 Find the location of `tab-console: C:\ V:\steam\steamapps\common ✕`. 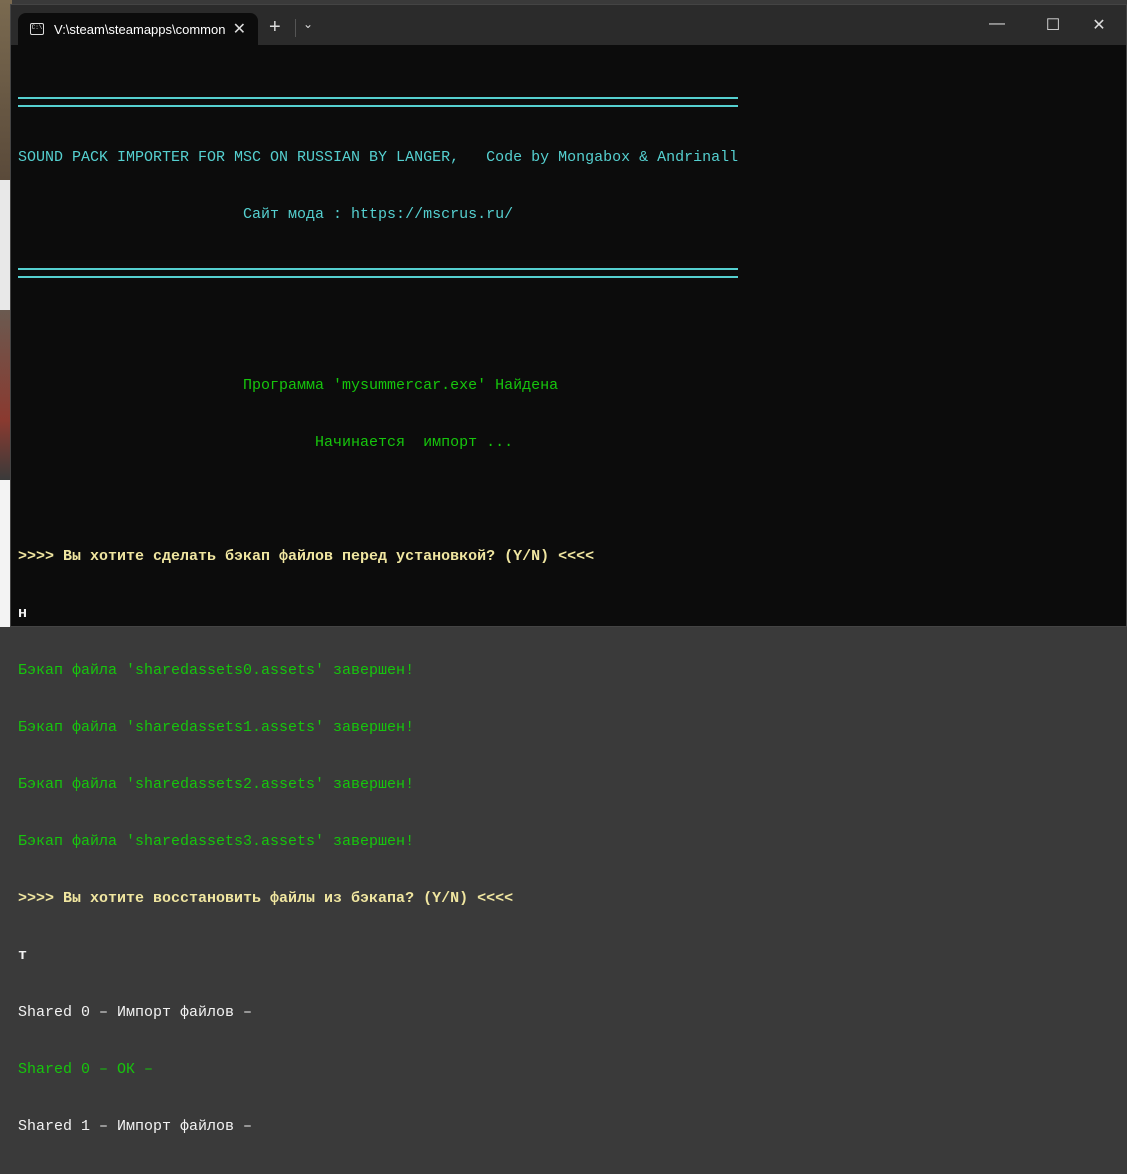

tab-console: C:\ V:\steam\steamapps\common ✕ is located at coordinates (138, 29).